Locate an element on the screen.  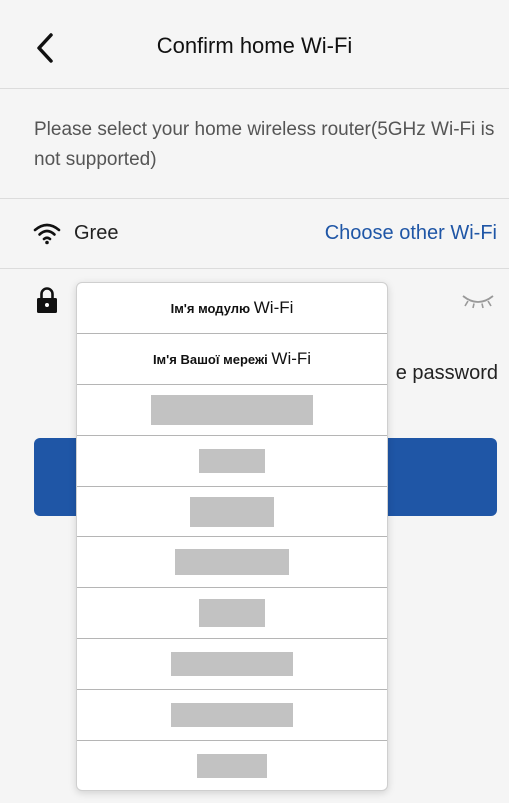
choose-other-wifi-link: Choose other Wi-Fi is located at coordinates (411, 233).